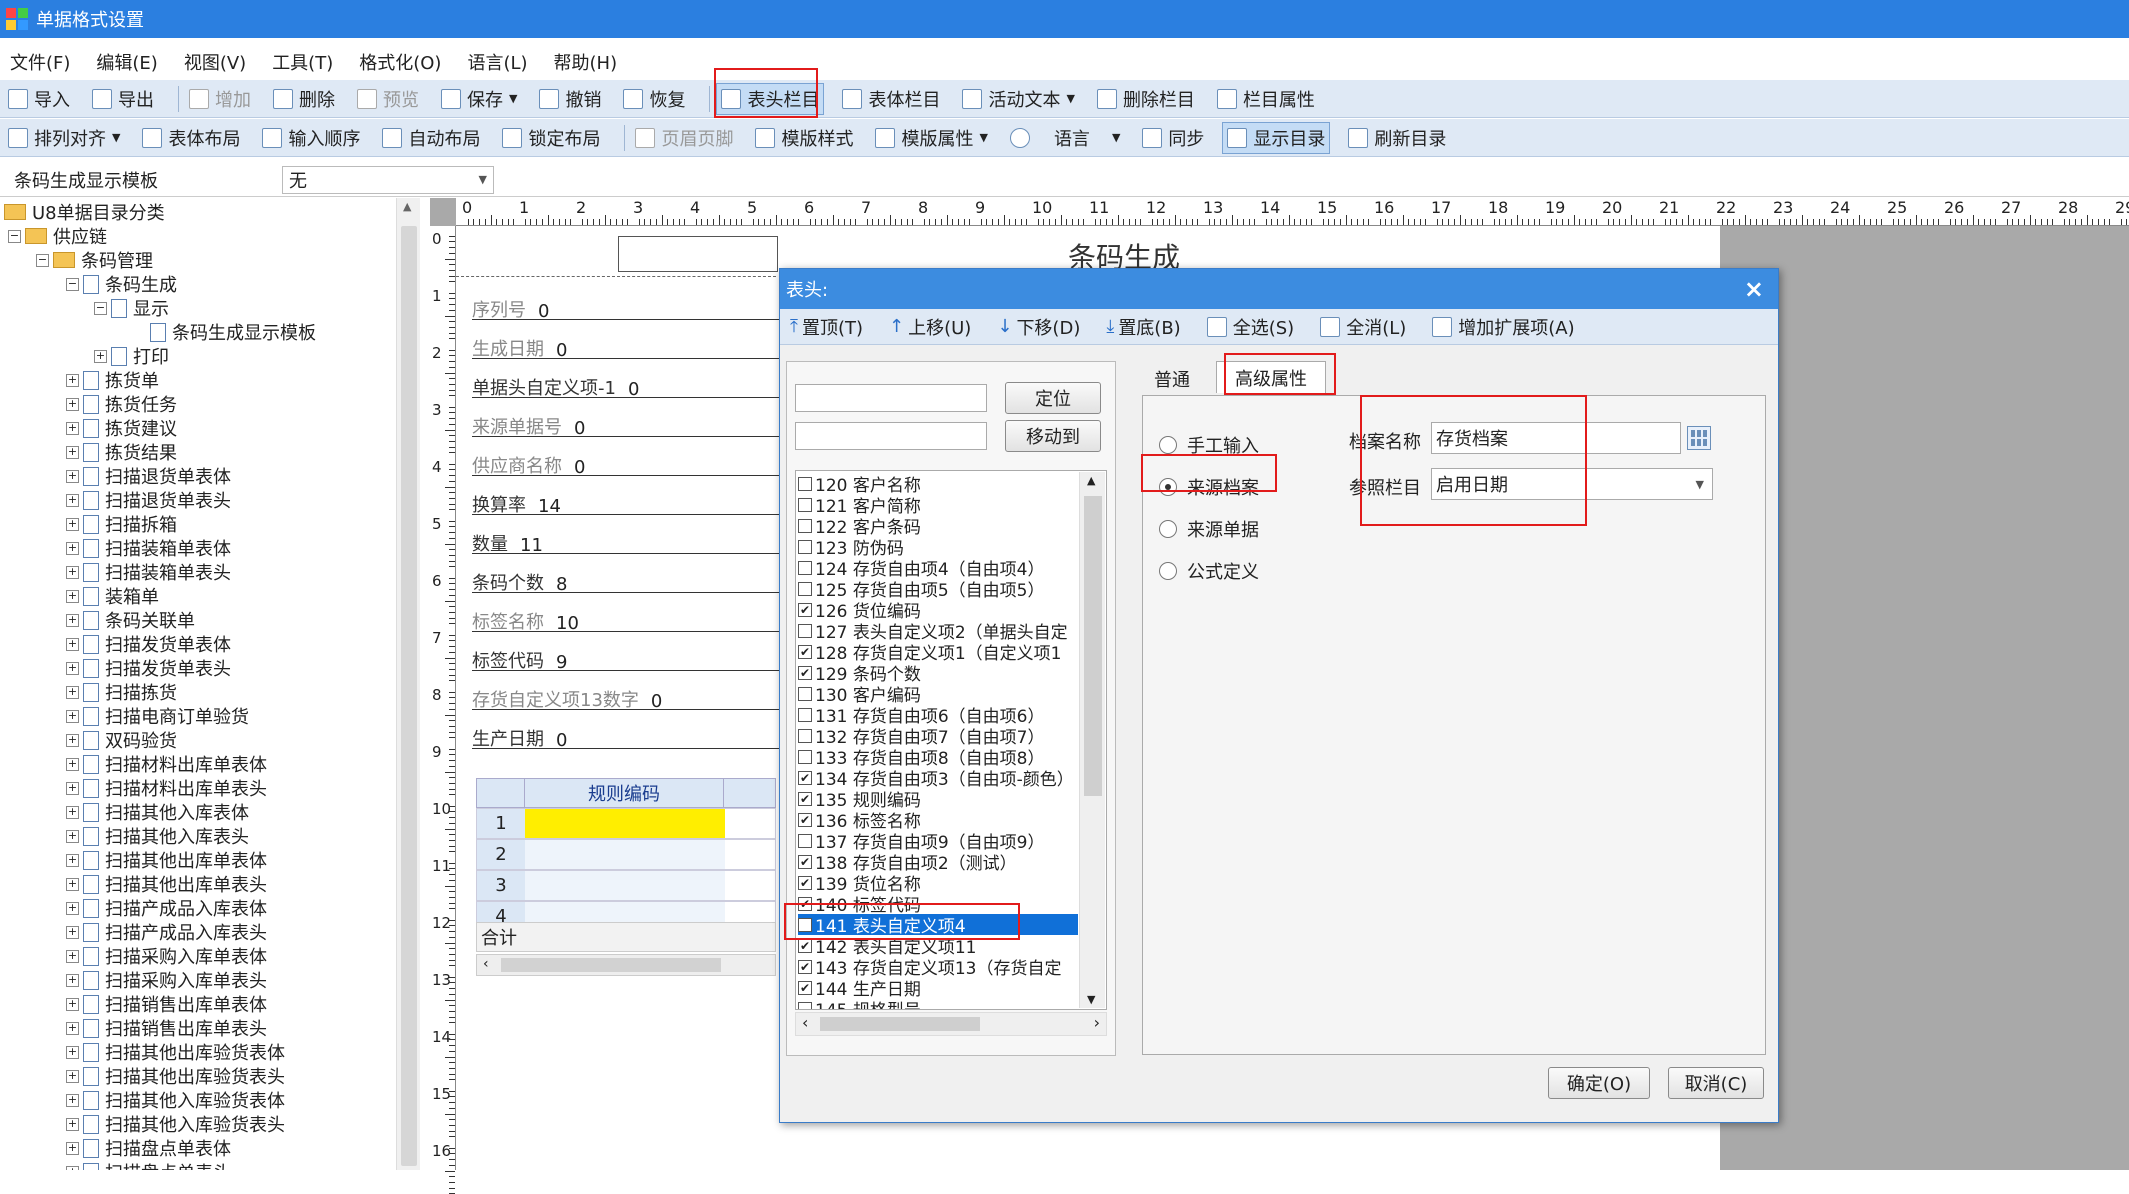 The width and height of the screenshot is (2129, 1194). What do you see at coordinates (859, 673) in the screenshot?
I see `column-list-item: ✔ 129 条码个数` at bounding box center [859, 673].